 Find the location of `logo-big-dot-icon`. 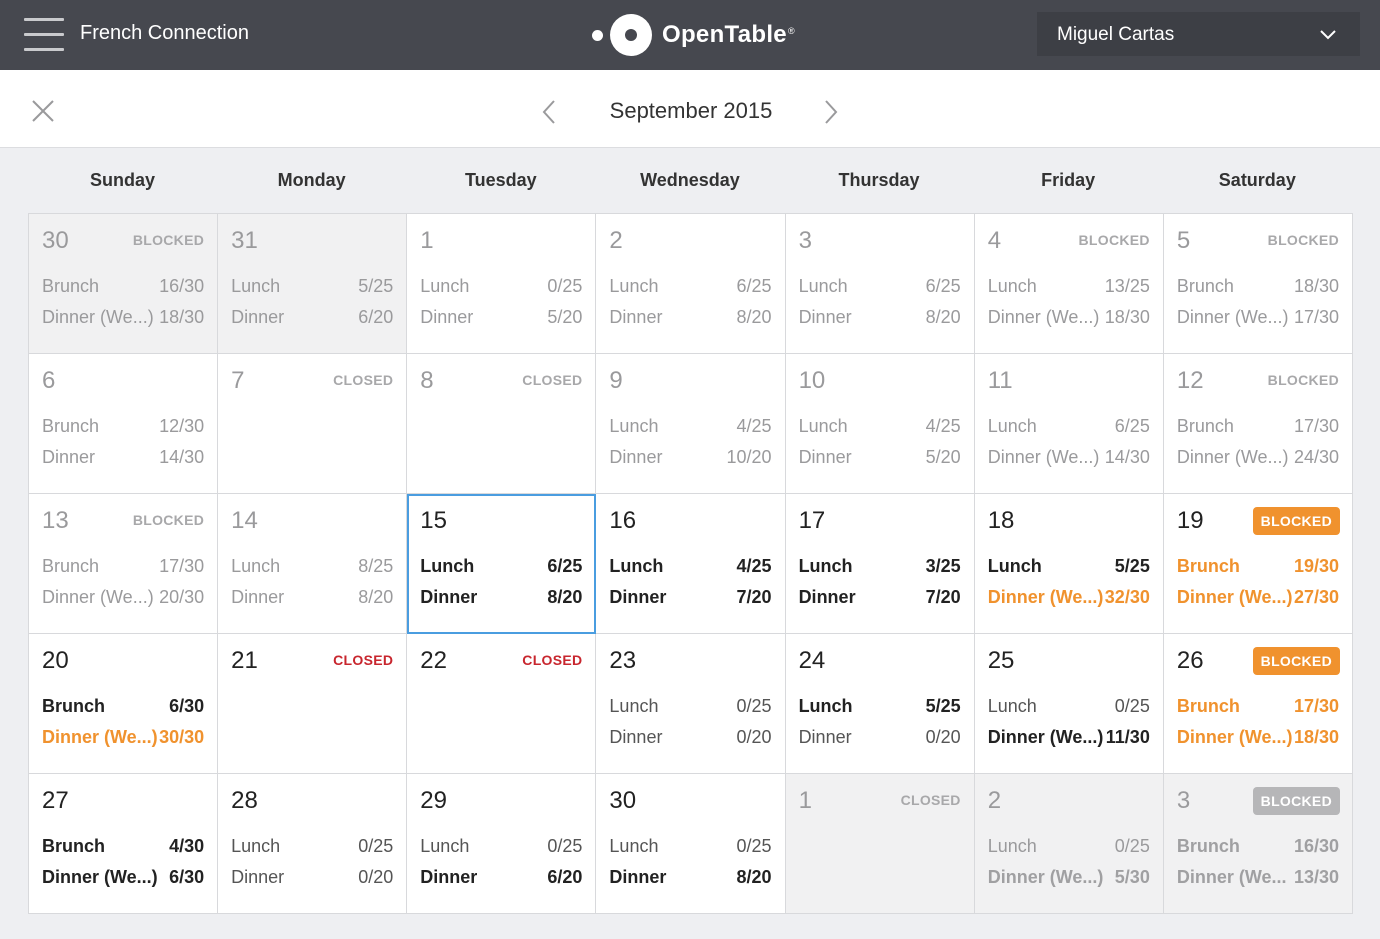

logo-big-dot-icon is located at coordinates (631, 35).